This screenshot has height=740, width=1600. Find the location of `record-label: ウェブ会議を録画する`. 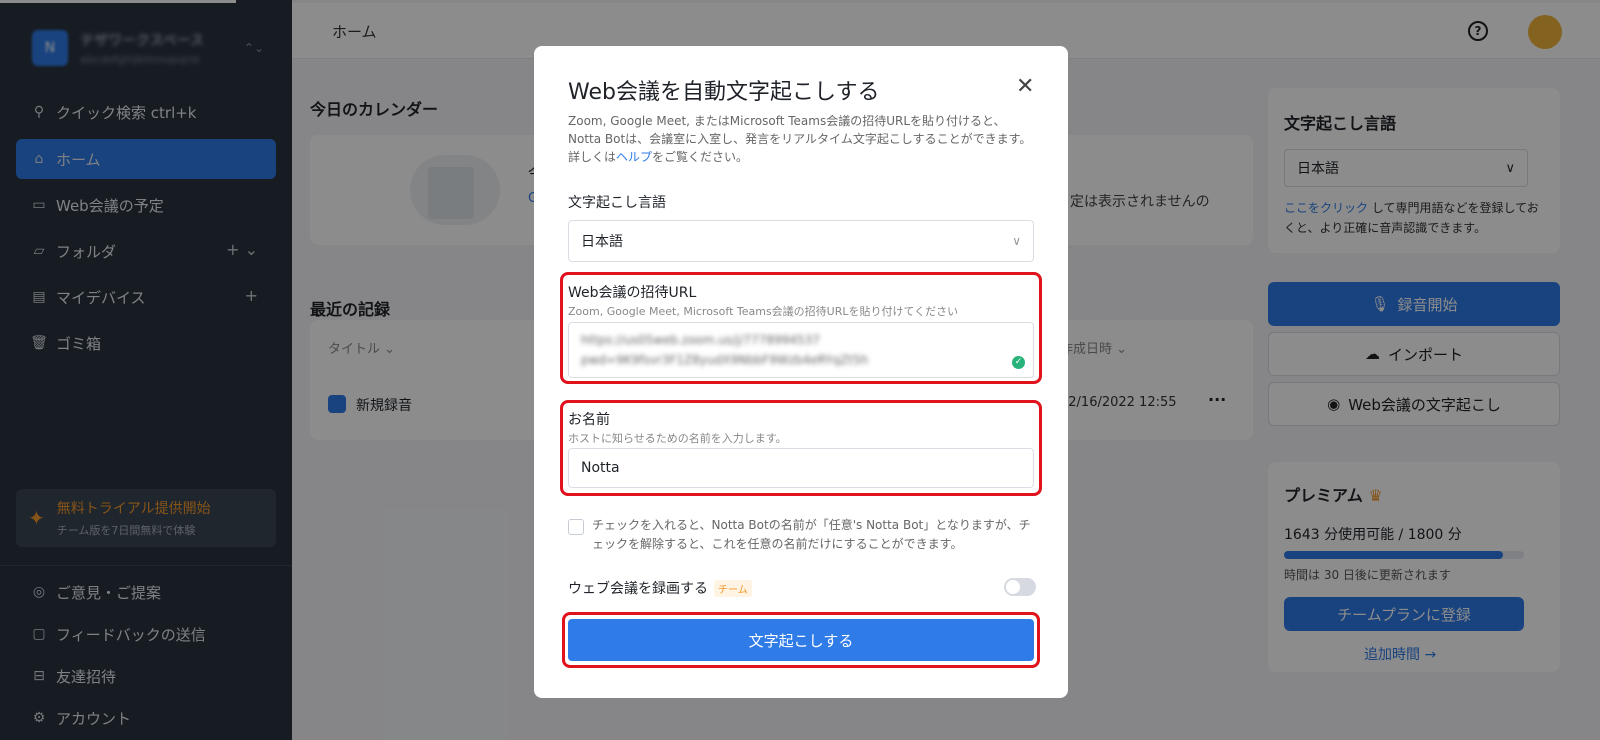

record-label: ウェブ会議を録画する is located at coordinates (638, 589).